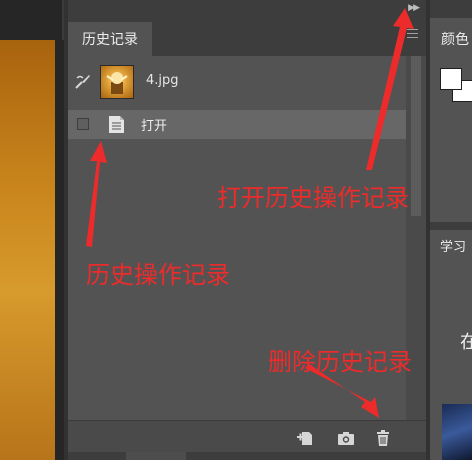 The image size is (472, 460). Describe the element at coordinates (247, 37) in the screenshot. I see `panel-tab-strip: 历史记录` at that location.